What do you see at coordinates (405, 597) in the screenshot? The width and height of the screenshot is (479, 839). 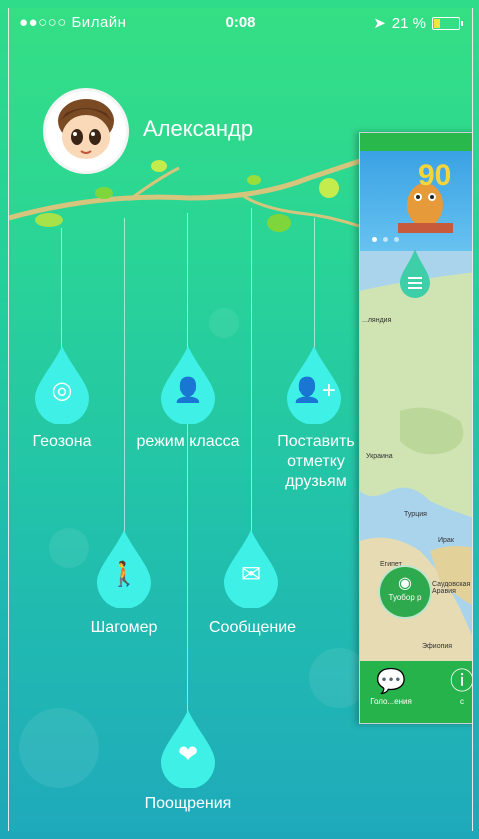 I see `go-button-label: Туобор р` at bounding box center [405, 597].